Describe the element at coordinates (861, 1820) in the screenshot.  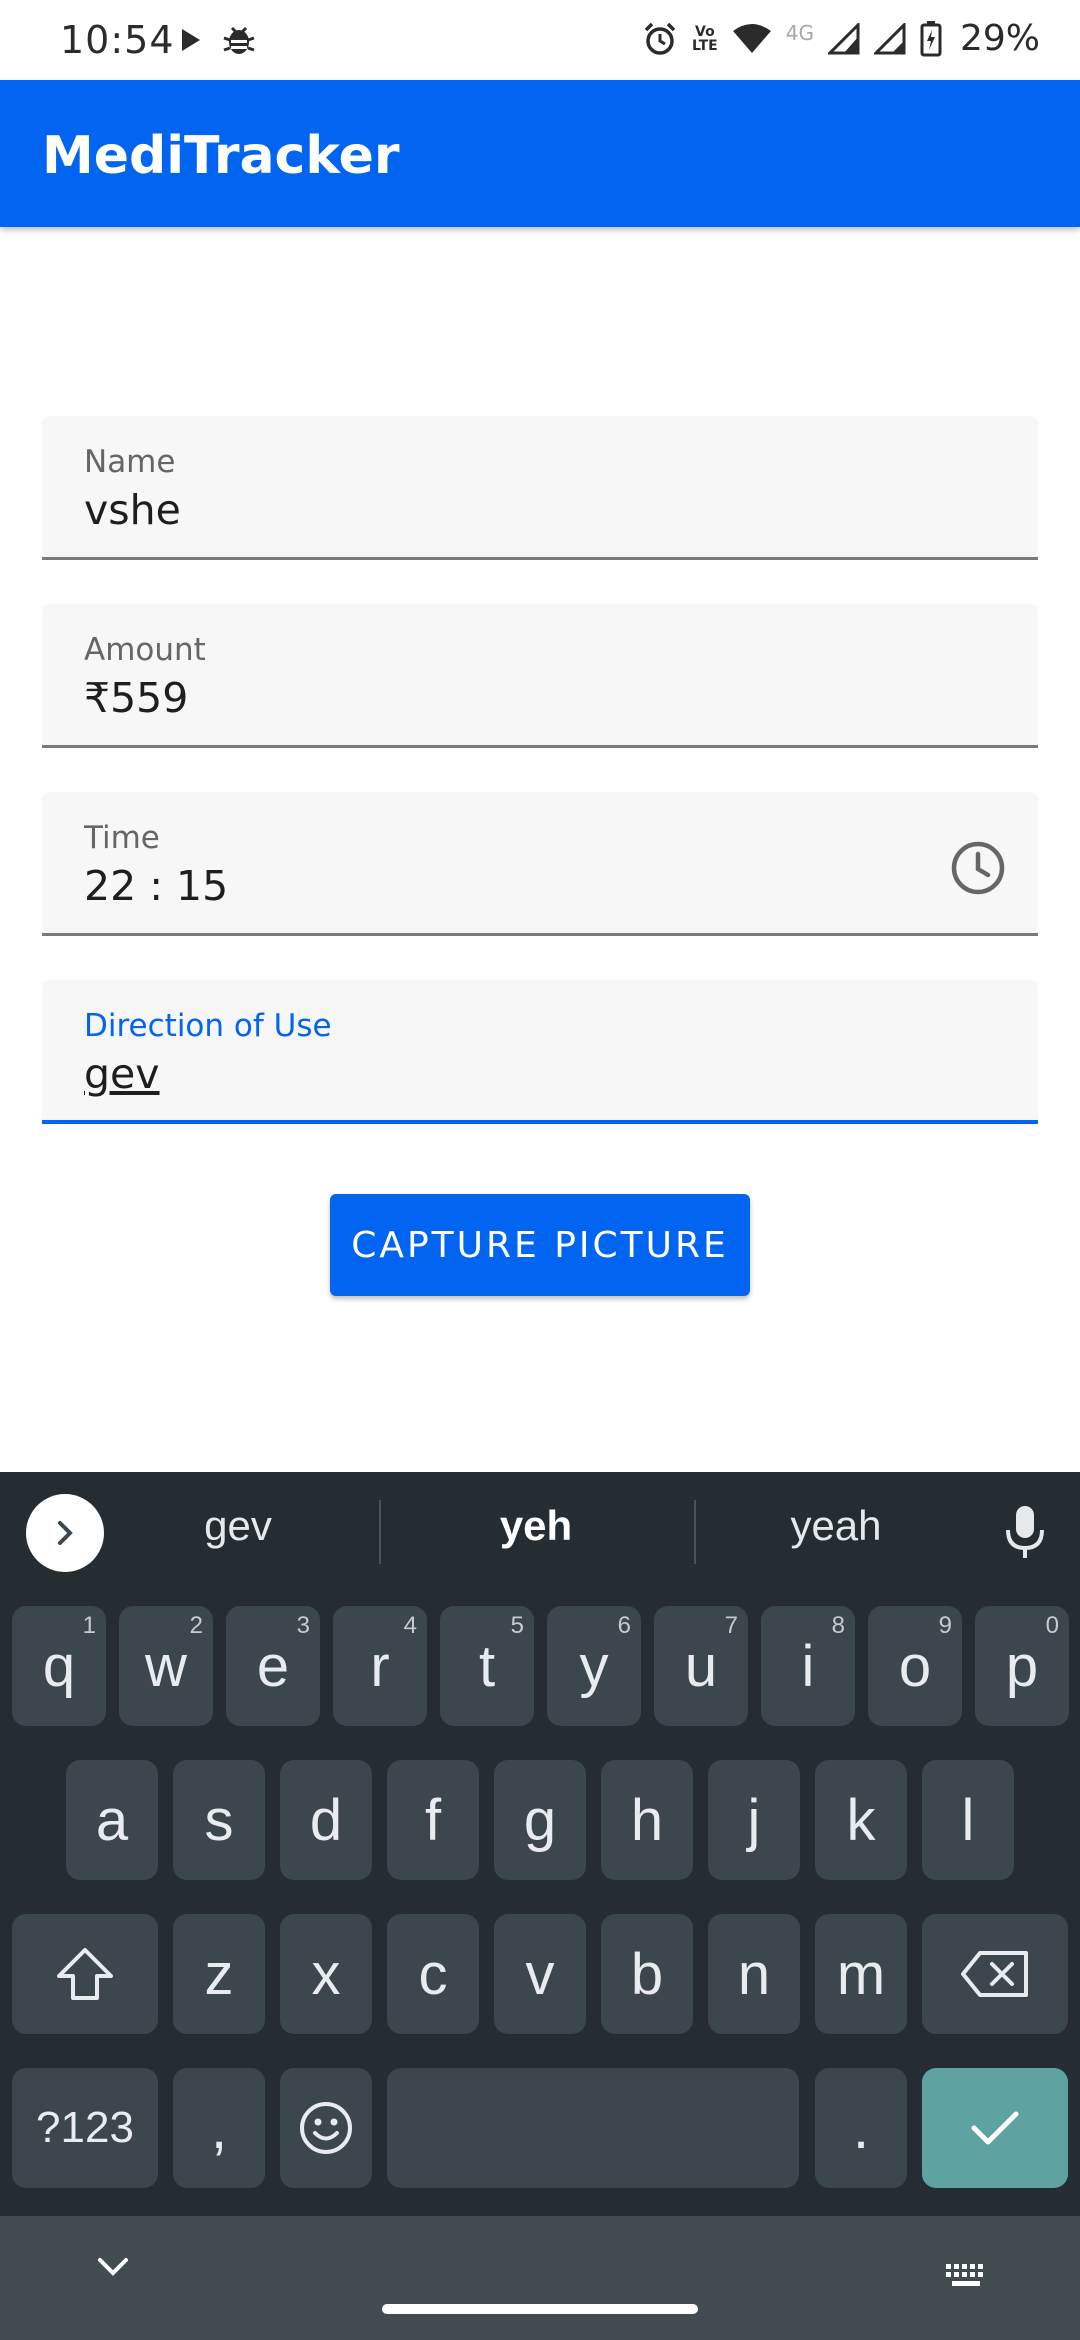
I see `key-k: k` at that location.